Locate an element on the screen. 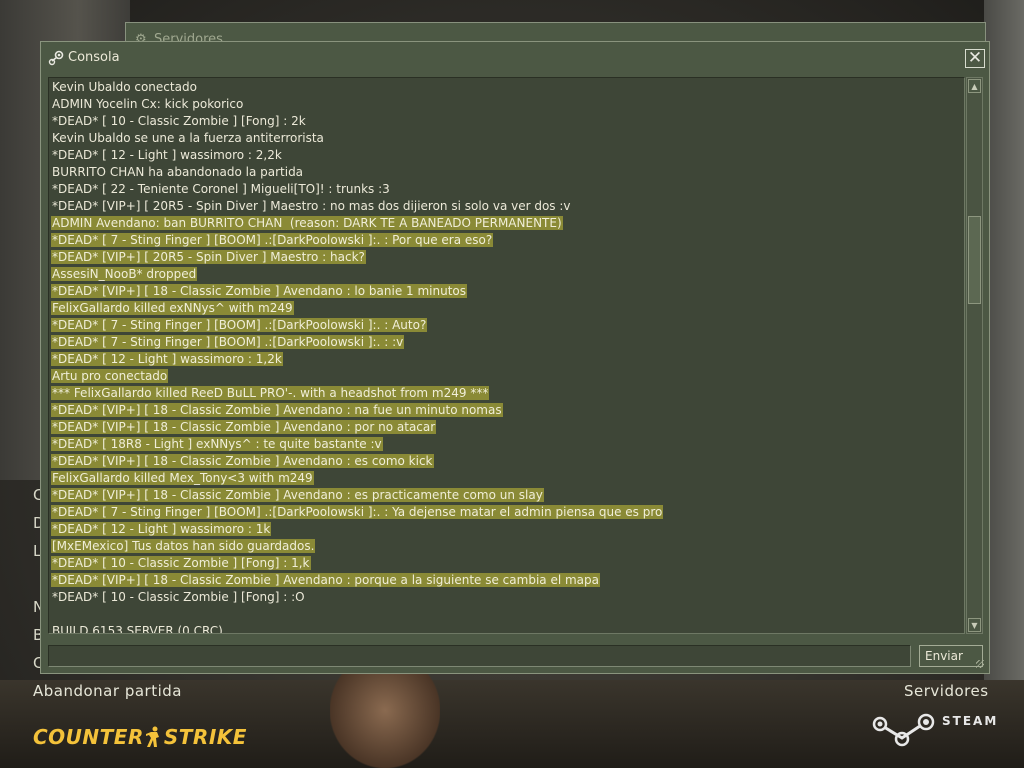  soldier-silhouette-icon is located at coordinates (154, 737).